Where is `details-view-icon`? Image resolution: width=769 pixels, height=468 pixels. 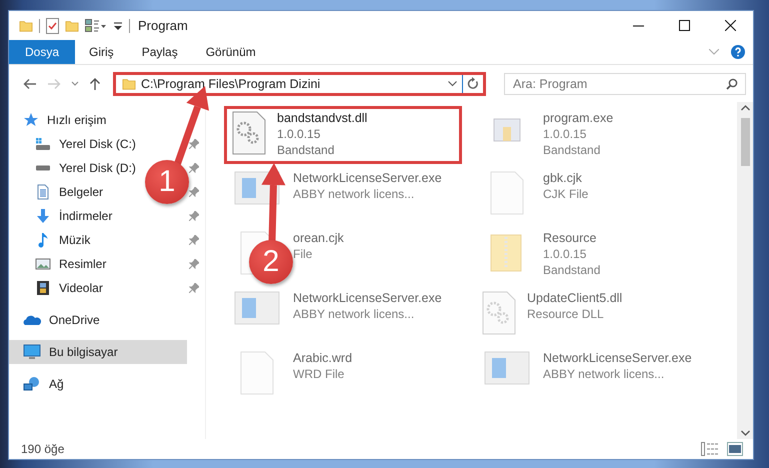
details-view-icon is located at coordinates (710, 449).